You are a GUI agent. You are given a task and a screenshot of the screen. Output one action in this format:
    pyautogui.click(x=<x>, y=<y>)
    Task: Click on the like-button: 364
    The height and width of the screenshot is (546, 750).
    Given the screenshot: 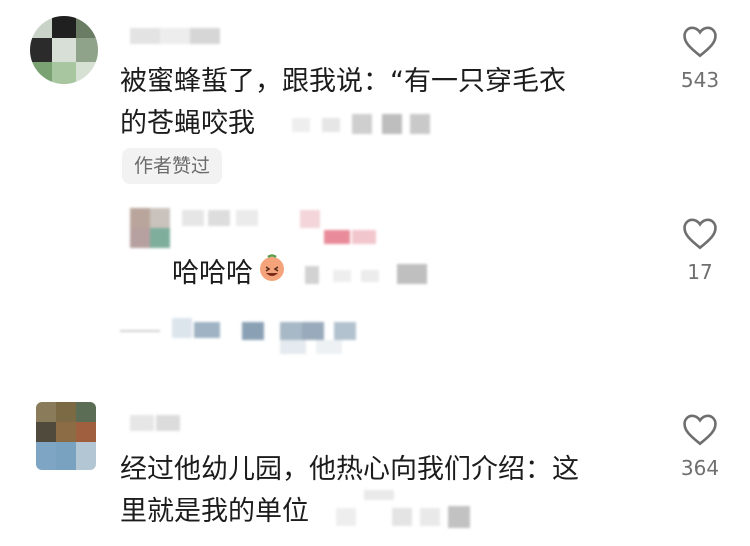 What is the action you would take?
    pyautogui.click(x=700, y=446)
    